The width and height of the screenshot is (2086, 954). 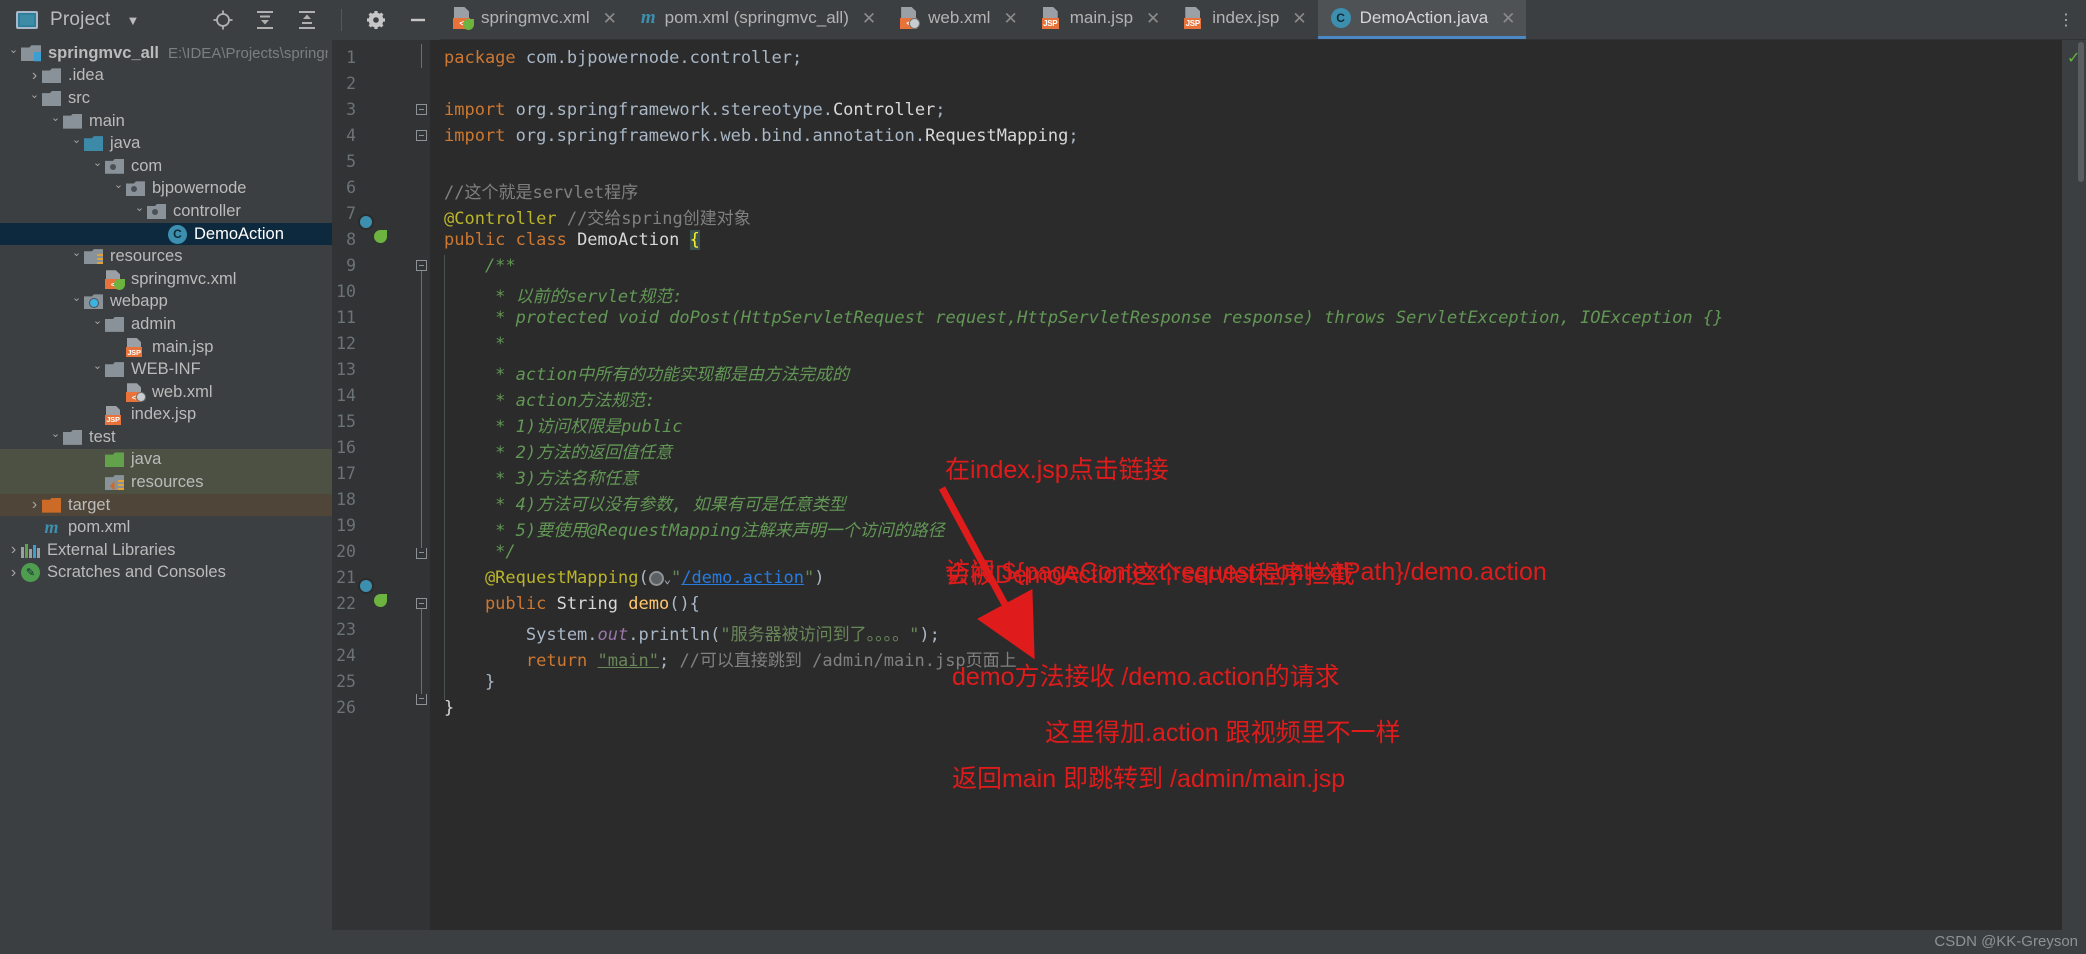 I want to click on tree-node-scratches: ✎ Scratches and Consoles, so click(x=166, y=573).